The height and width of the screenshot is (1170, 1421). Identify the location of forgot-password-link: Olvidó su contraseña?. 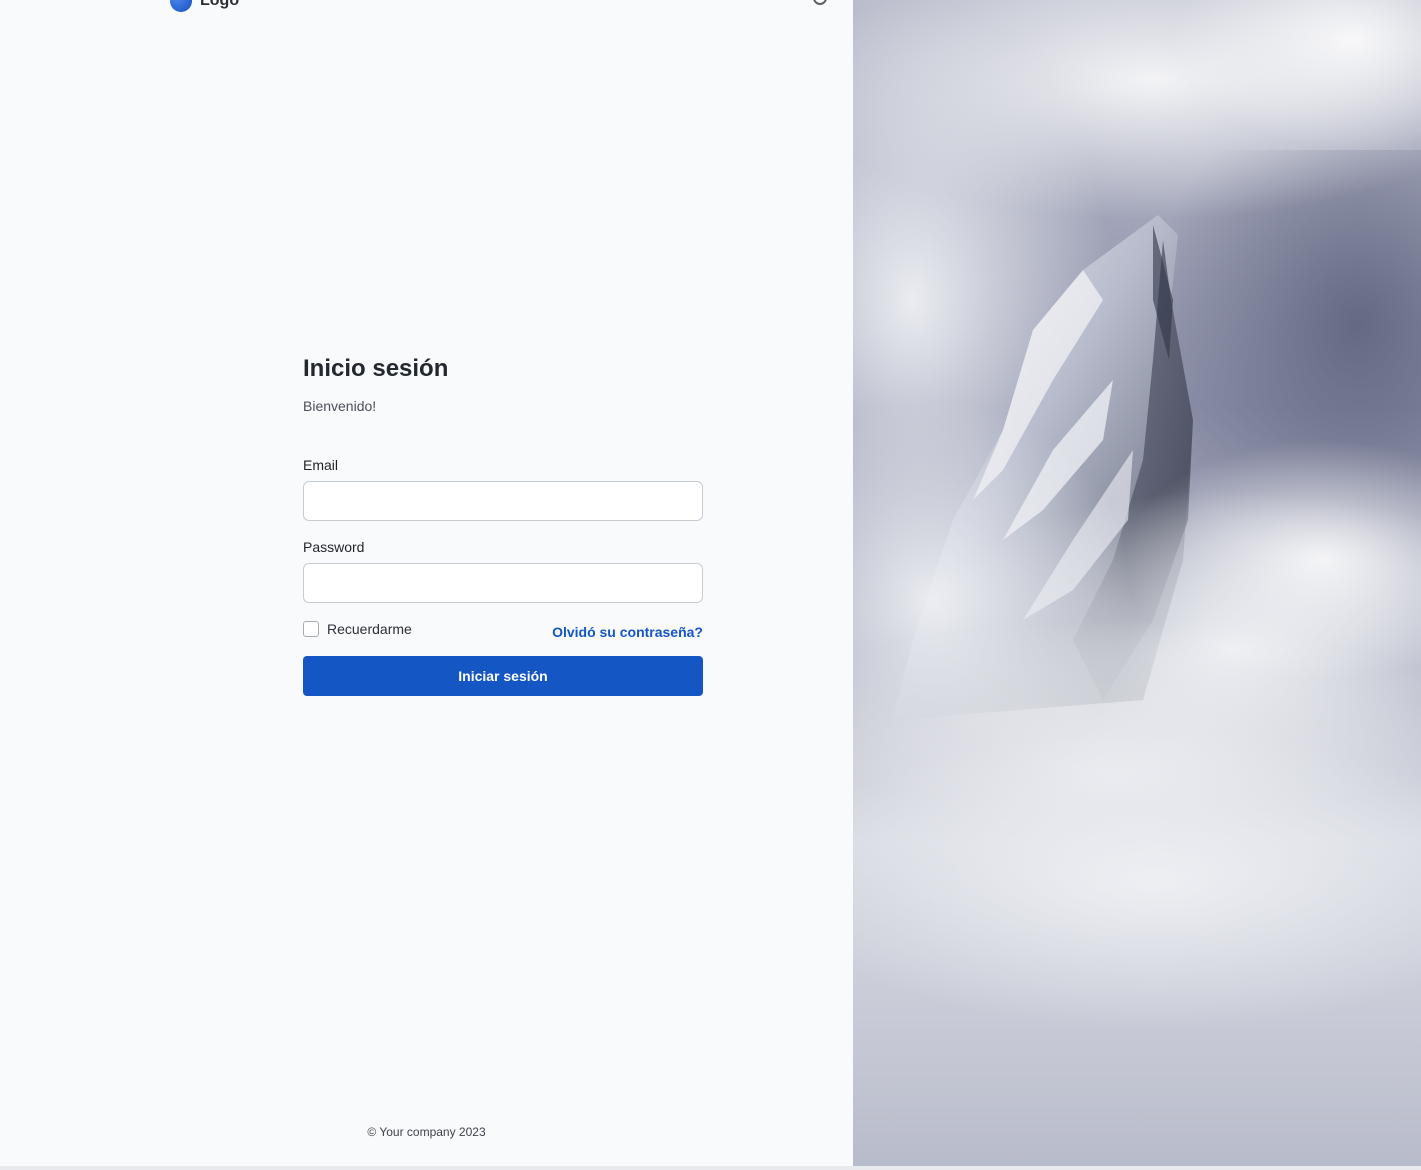
(627, 632).